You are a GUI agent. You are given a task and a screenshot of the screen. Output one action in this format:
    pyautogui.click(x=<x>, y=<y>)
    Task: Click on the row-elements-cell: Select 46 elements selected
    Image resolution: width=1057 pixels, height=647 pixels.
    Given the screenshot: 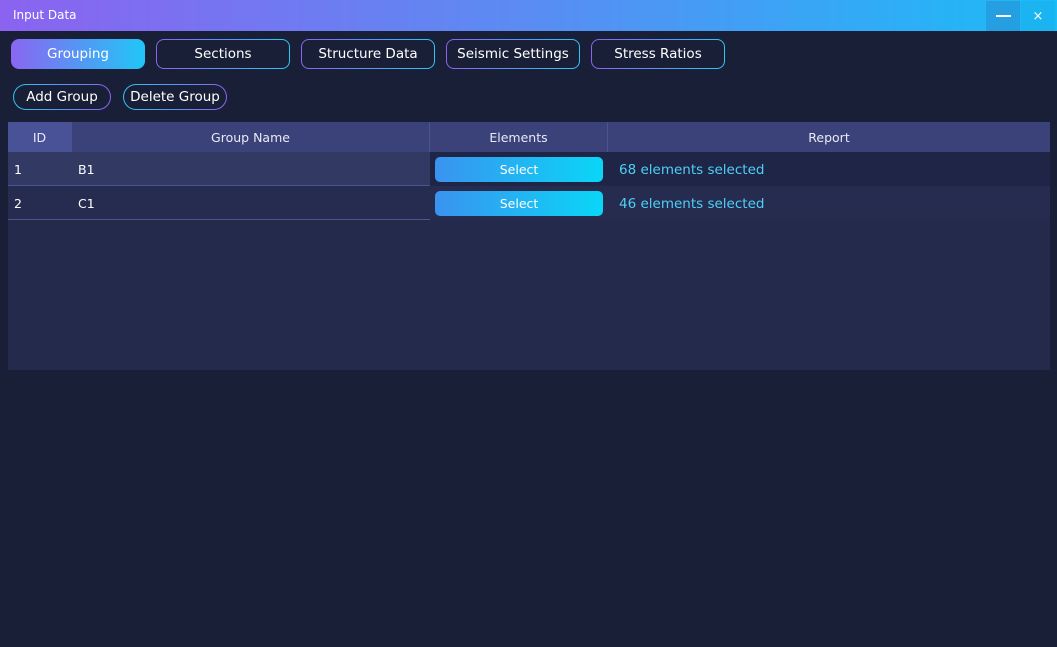 What is the action you would take?
    pyautogui.click(x=740, y=203)
    